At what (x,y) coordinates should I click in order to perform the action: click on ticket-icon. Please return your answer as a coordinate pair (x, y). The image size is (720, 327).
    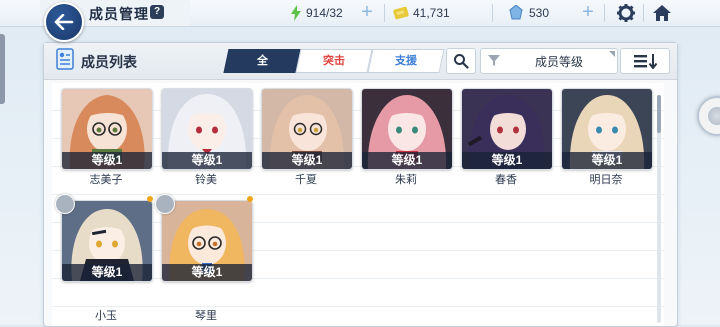
    Looking at the image, I should click on (401, 13).